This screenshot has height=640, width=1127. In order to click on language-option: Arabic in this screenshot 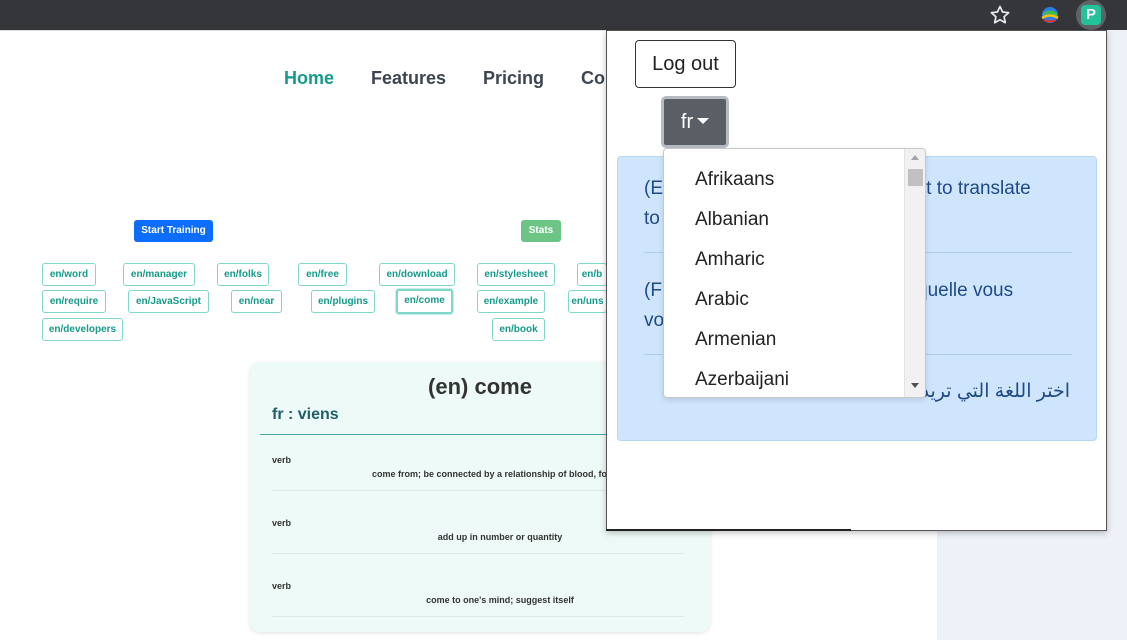, I will do `click(722, 300)`.